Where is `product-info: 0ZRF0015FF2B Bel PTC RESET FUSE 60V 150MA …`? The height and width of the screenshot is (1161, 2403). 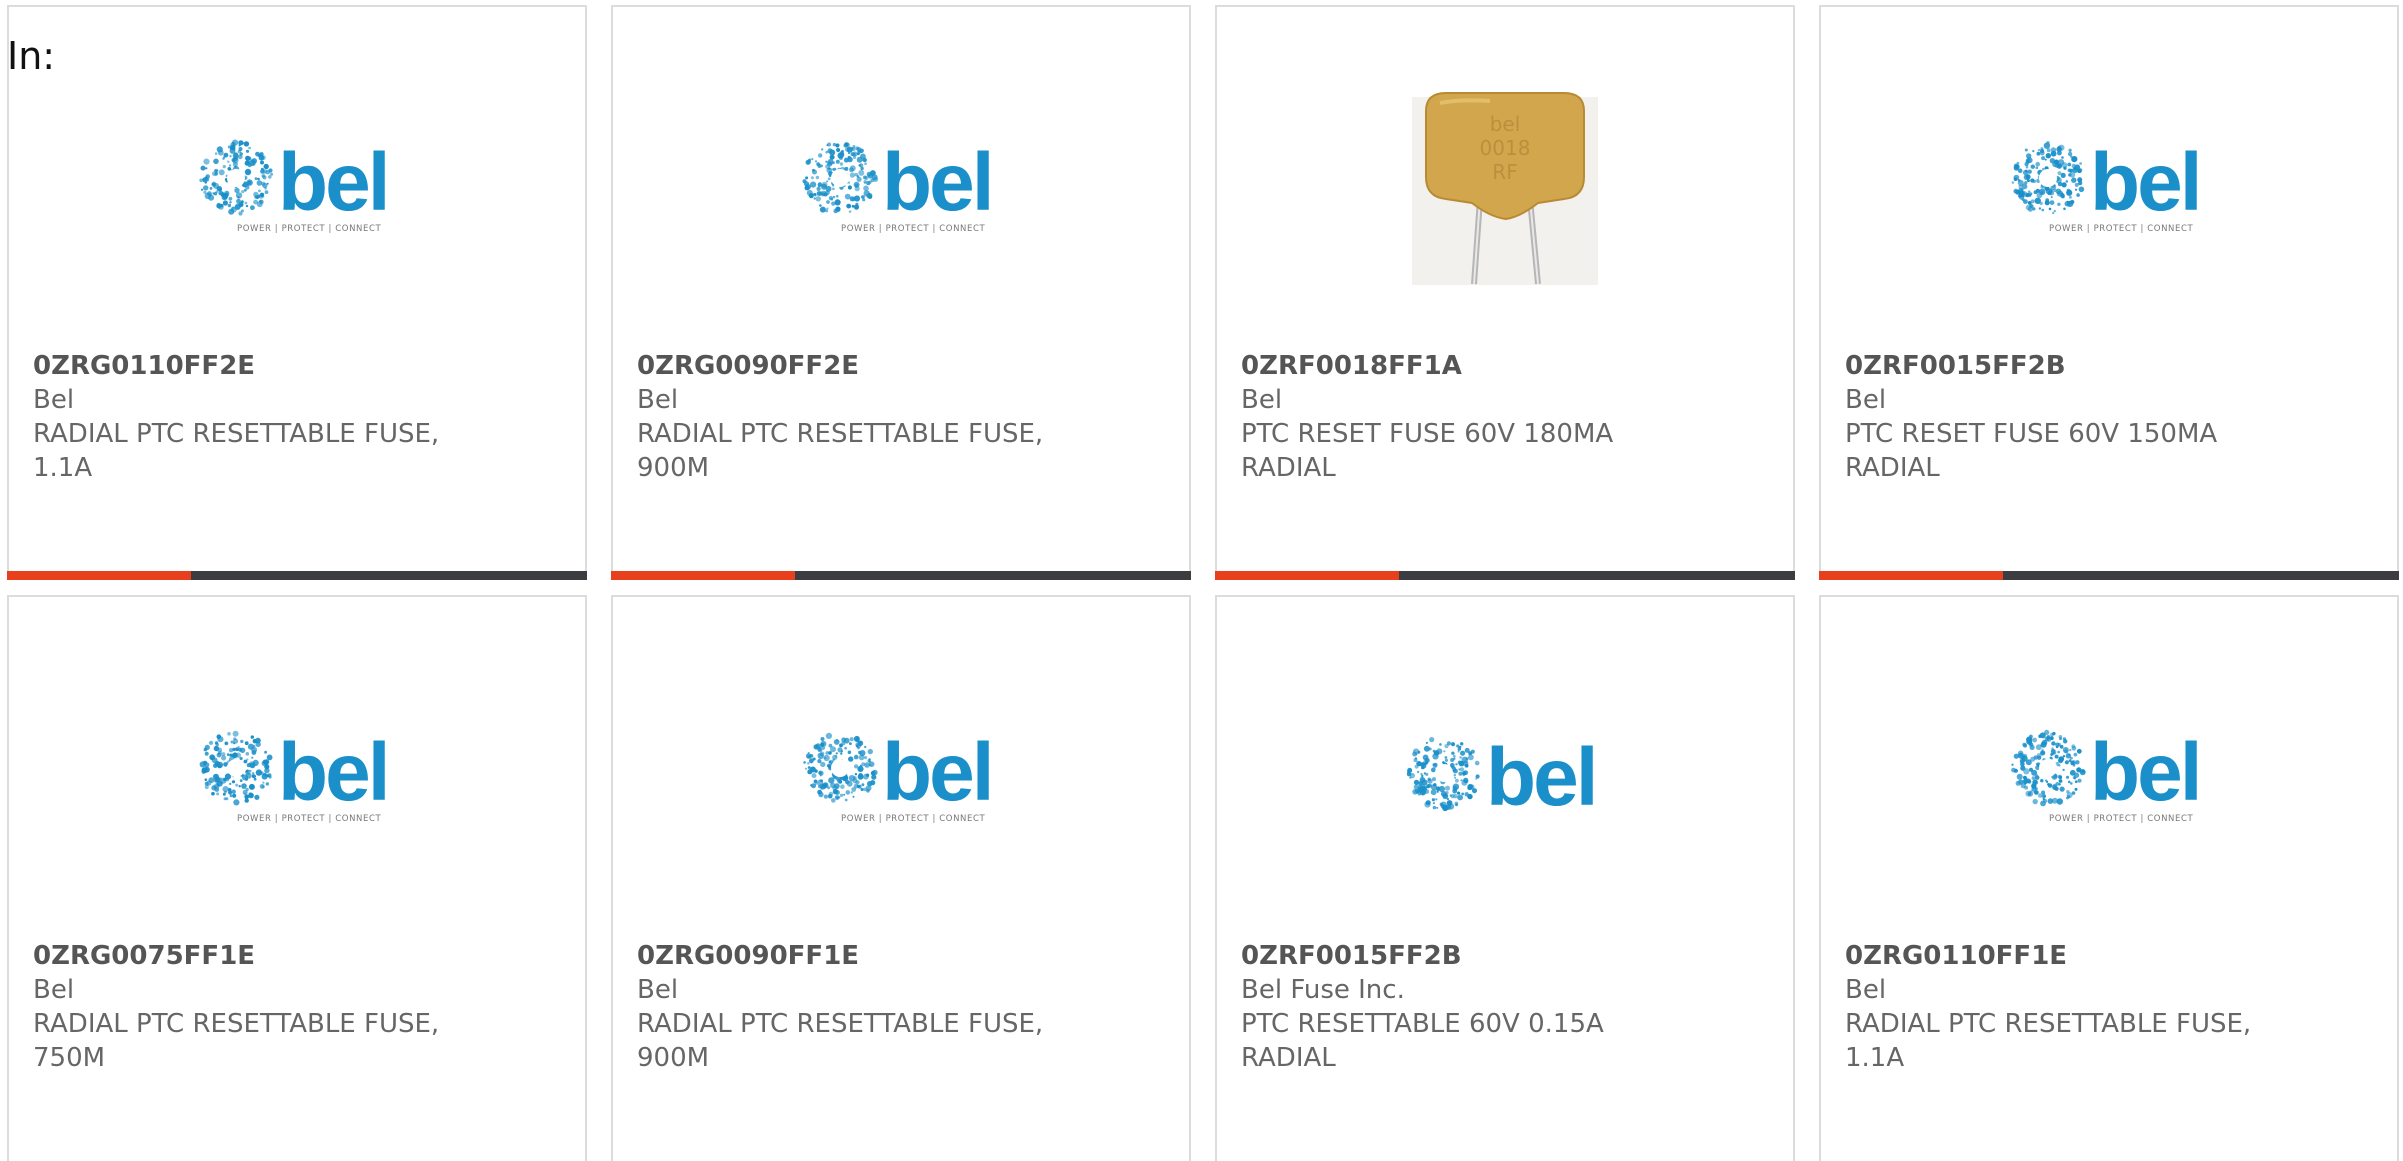 product-info: 0ZRF0015FF2B Bel PTC RESET FUSE 60V 150MA … is located at coordinates (2060, 417).